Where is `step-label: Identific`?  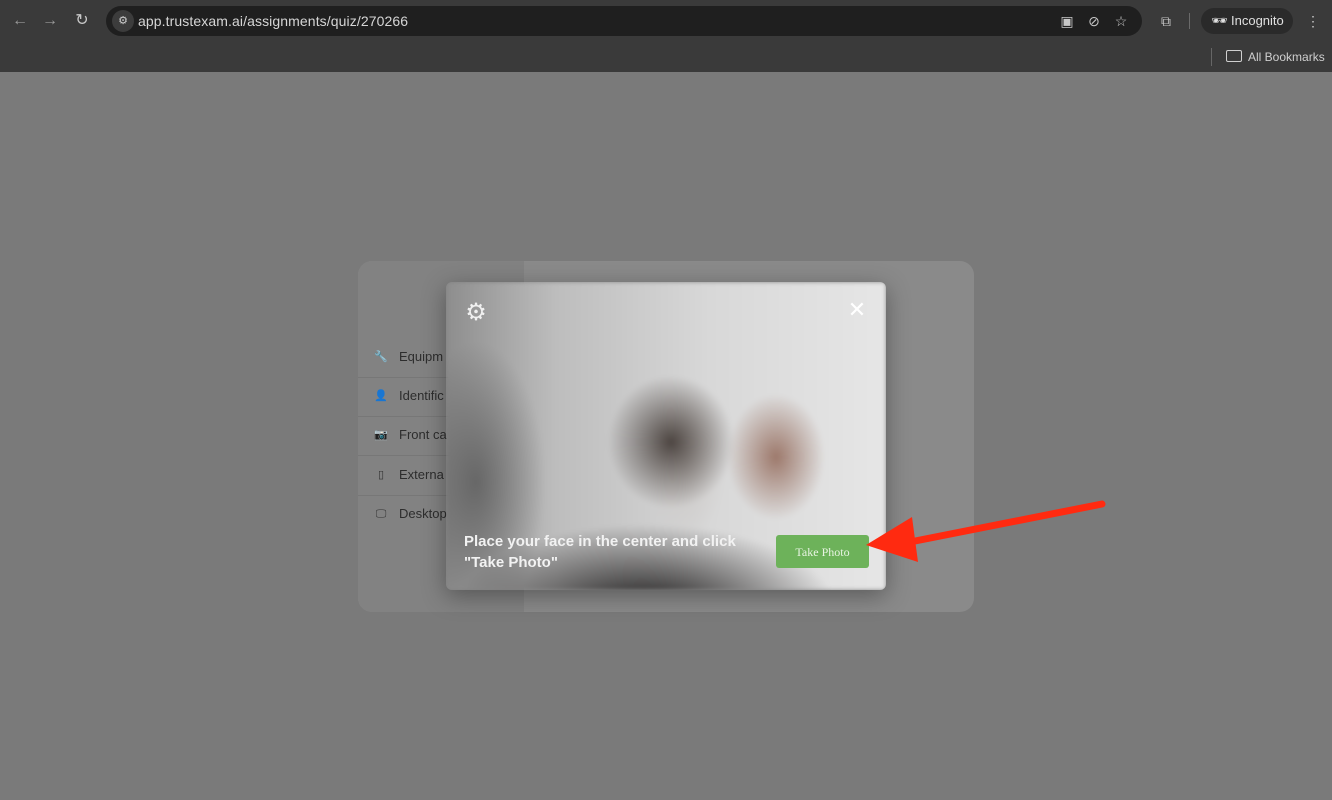 step-label: Identific is located at coordinates (421, 395).